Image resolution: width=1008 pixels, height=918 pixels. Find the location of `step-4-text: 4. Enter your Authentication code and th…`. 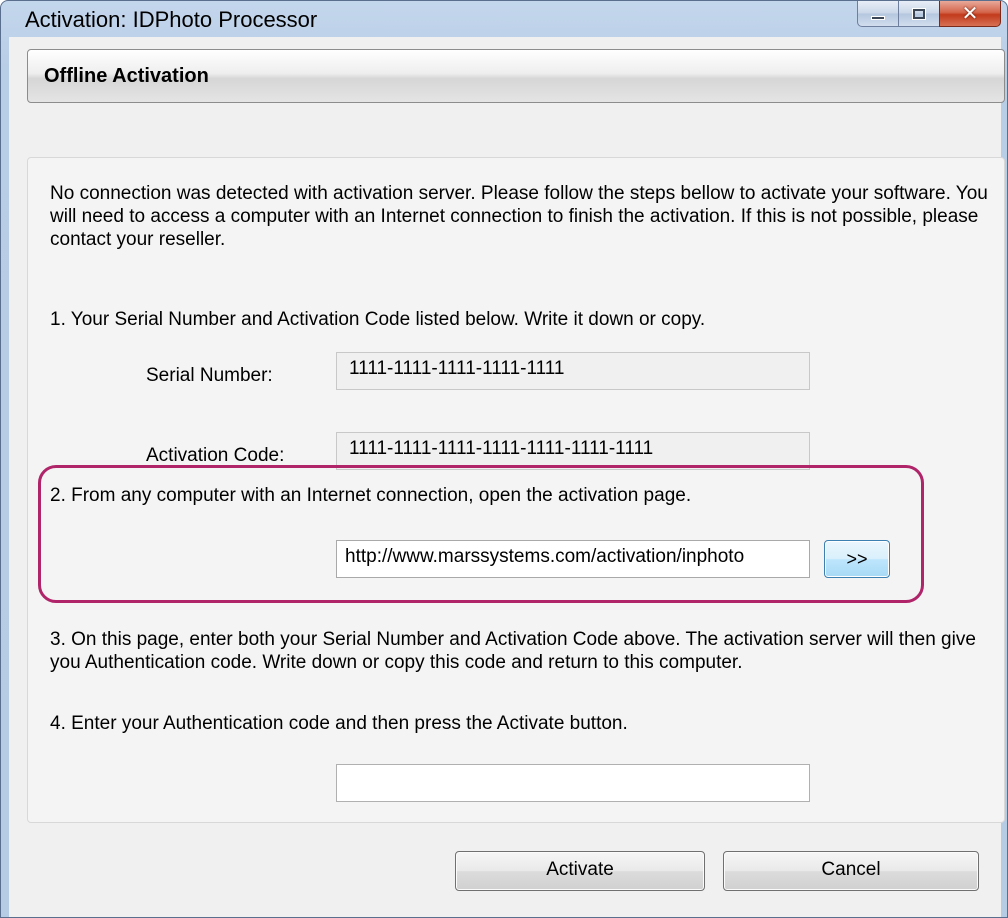

step-4-text: 4. Enter your Authentication code and th… is located at coordinates (339, 723).